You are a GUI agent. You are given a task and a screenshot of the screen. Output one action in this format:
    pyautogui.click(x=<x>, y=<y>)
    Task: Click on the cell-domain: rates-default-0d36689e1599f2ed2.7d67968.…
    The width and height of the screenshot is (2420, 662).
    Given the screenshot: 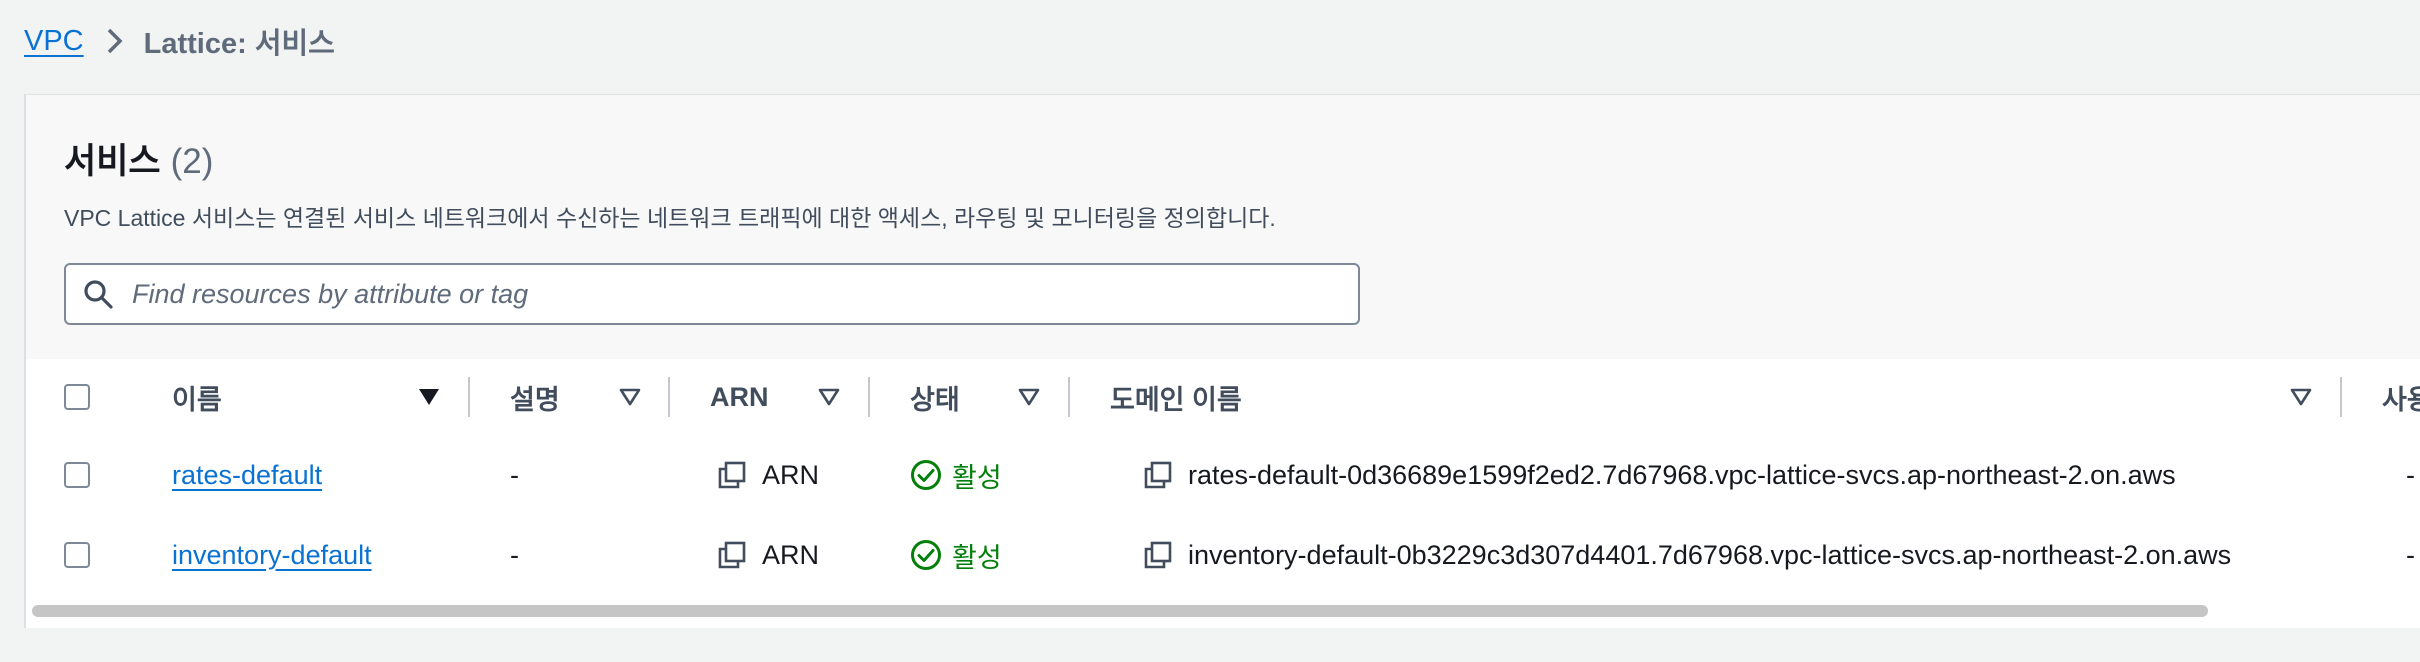 What is the action you would take?
    pyautogui.click(x=1660, y=475)
    